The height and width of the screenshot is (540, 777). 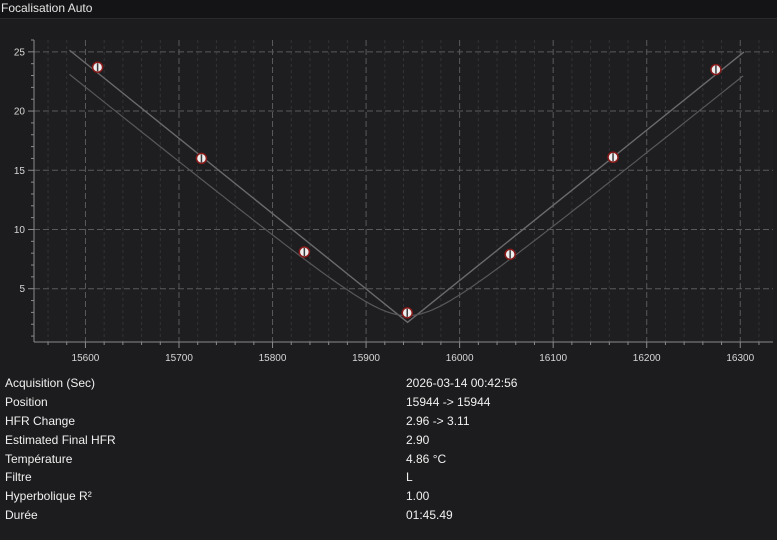 What do you see at coordinates (388, 498) in the screenshot?
I see `detail-row-r-squared: Hyperbolique R² 1.00` at bounding box center [388, 498].